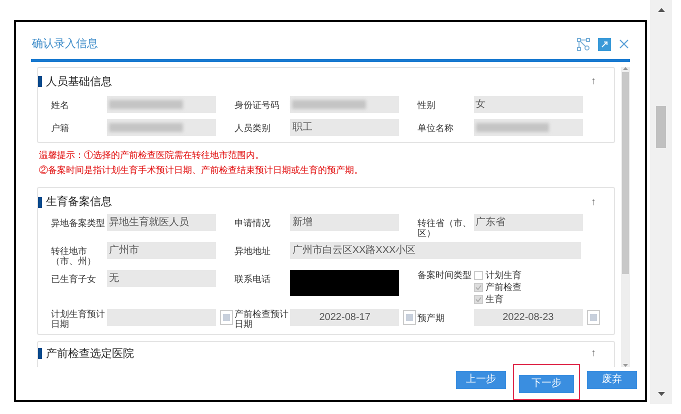 Image resolution: width=681 pixels, height=414 pixels. What do you see at coordinates (445, 228) in the screenshot?
I see `field-label: 转往省（市、区）` at bounding box center [445, 228].